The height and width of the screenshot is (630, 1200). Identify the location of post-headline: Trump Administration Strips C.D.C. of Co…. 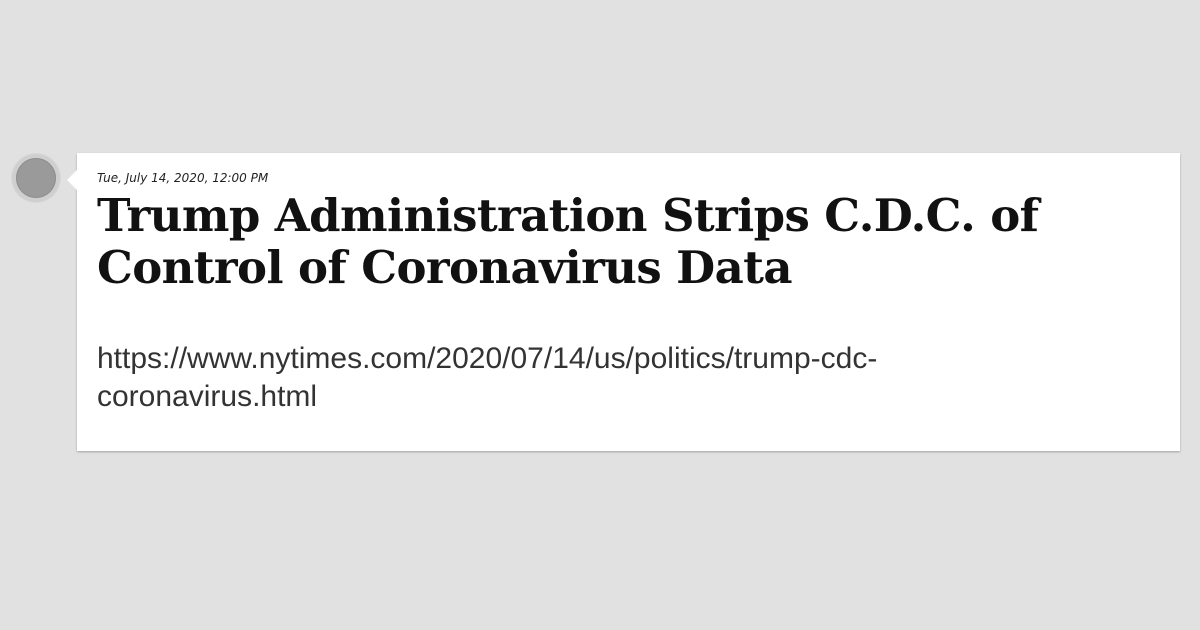
(568, 241).